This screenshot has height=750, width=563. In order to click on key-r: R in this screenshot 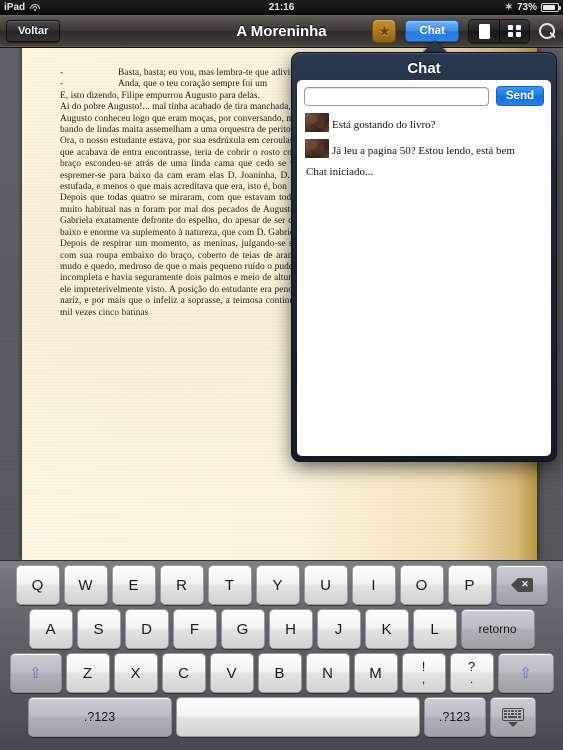, I will do `click(181, 585)`.